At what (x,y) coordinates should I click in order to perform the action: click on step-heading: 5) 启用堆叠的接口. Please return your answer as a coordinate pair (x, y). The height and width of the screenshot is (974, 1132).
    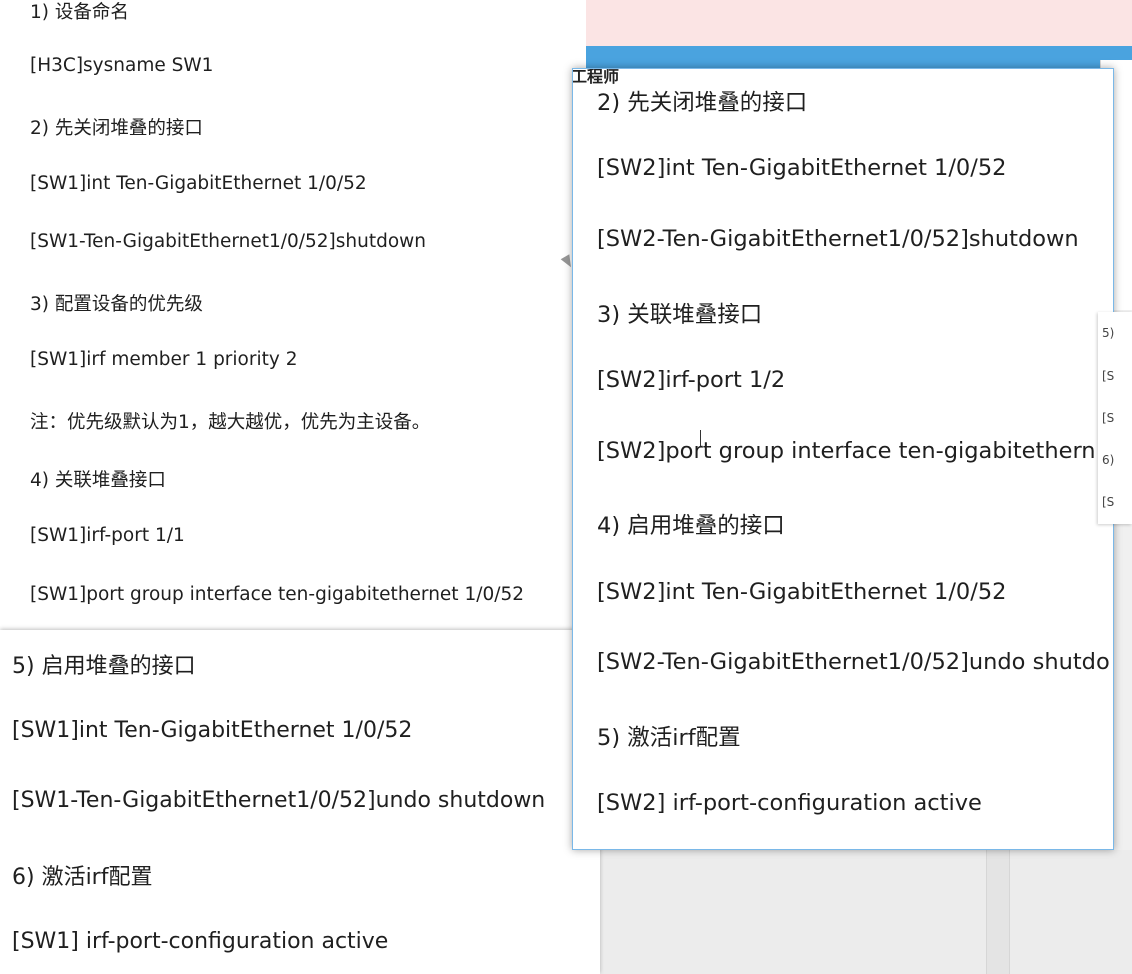
    Looking at the image, I should click on (104, 666).